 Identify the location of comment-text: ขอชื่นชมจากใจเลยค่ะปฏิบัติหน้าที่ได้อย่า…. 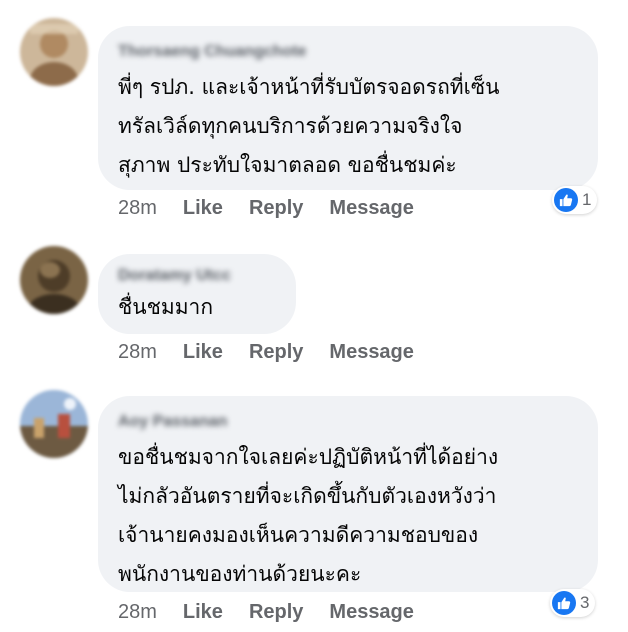
(308, 515).